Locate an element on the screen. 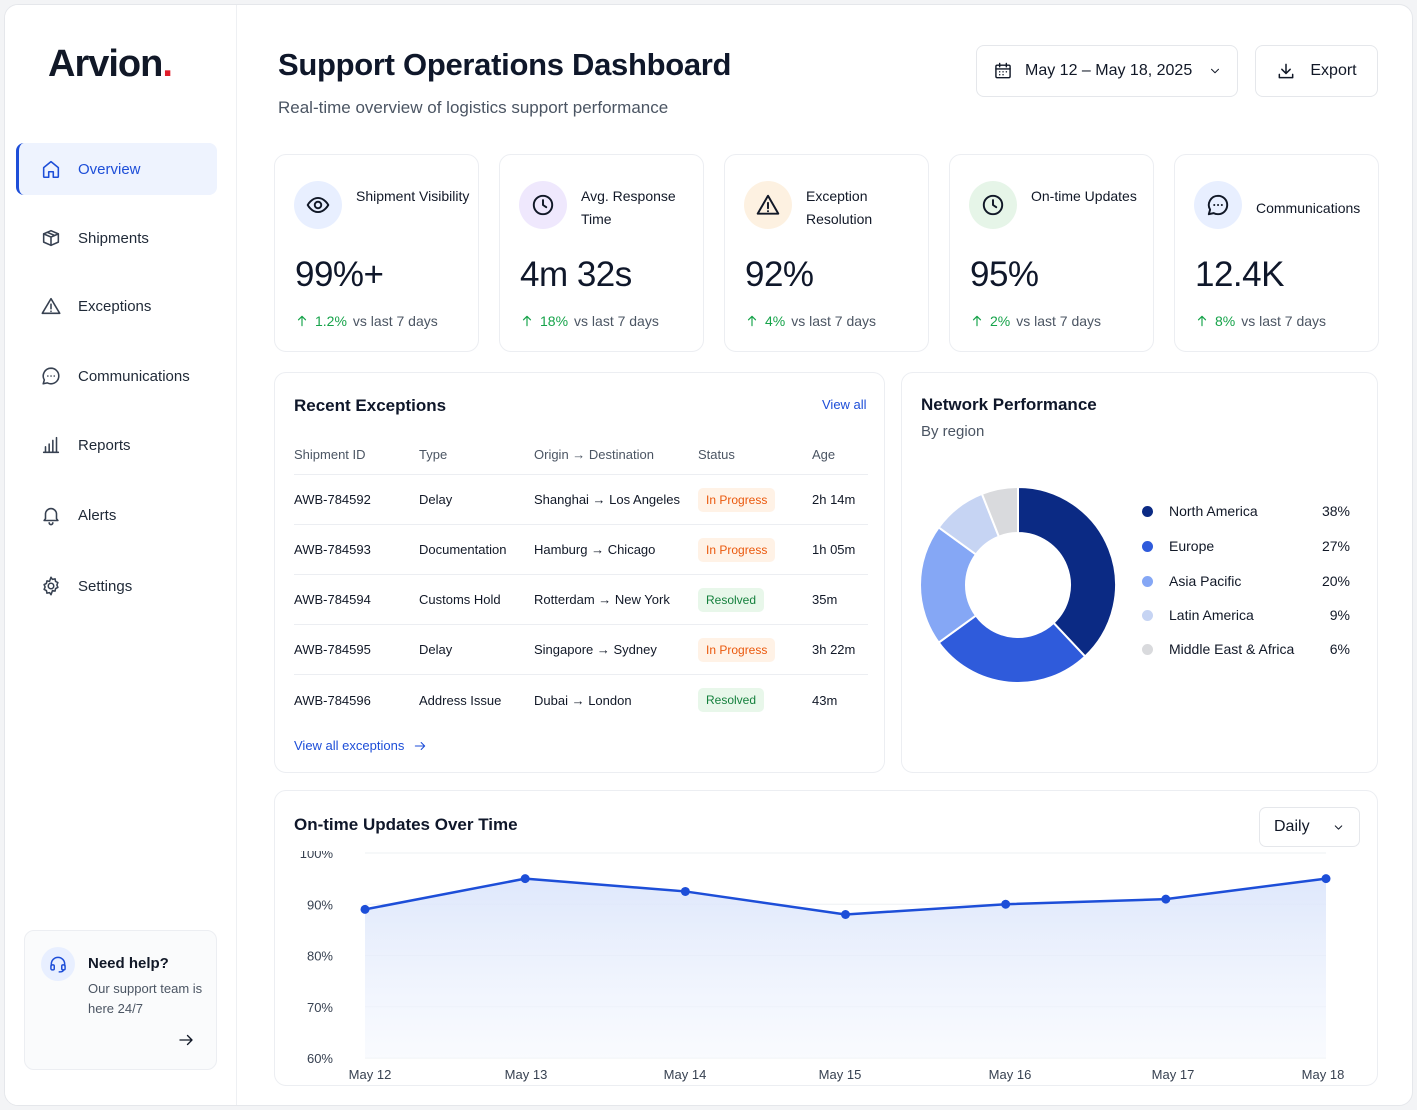 This screenshot has width=1417, height=1110. export-button: Export is located at coordinates (1316, 71).